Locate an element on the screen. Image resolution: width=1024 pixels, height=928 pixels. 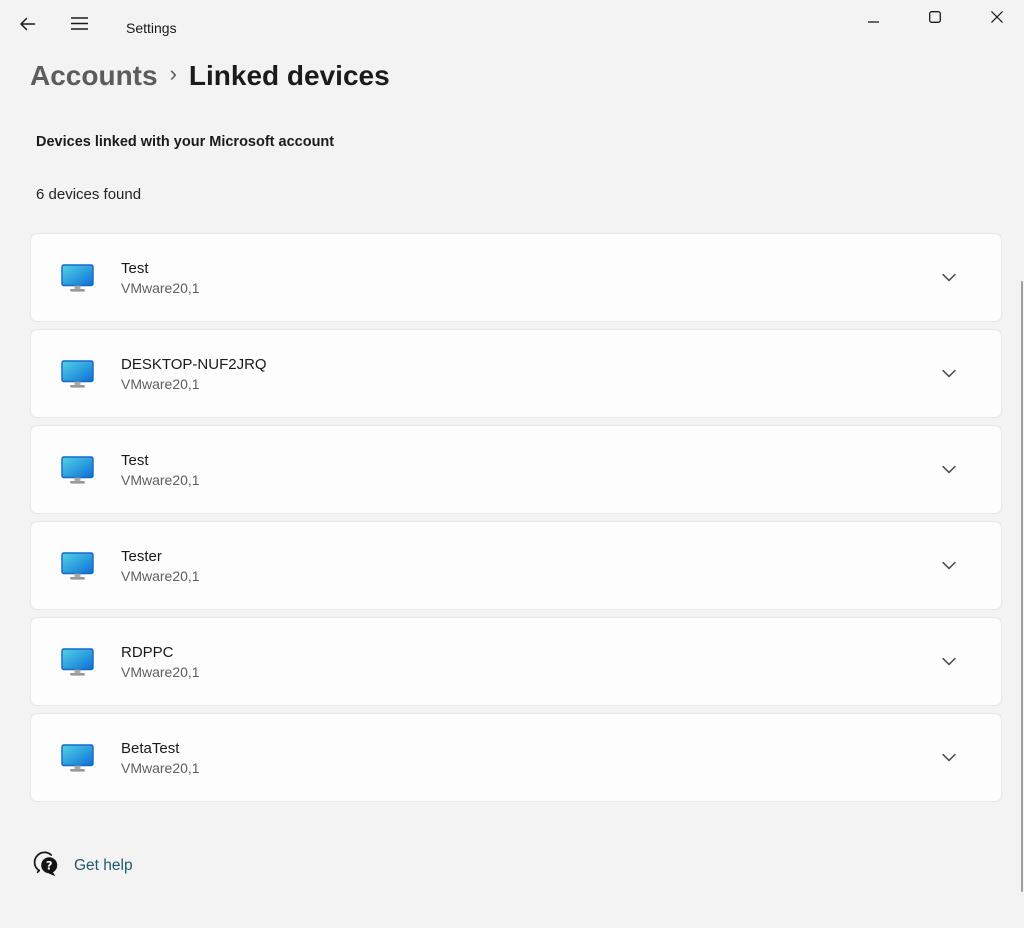
device-text: Tester VMware20,1 is located at coordinates (160, 566).